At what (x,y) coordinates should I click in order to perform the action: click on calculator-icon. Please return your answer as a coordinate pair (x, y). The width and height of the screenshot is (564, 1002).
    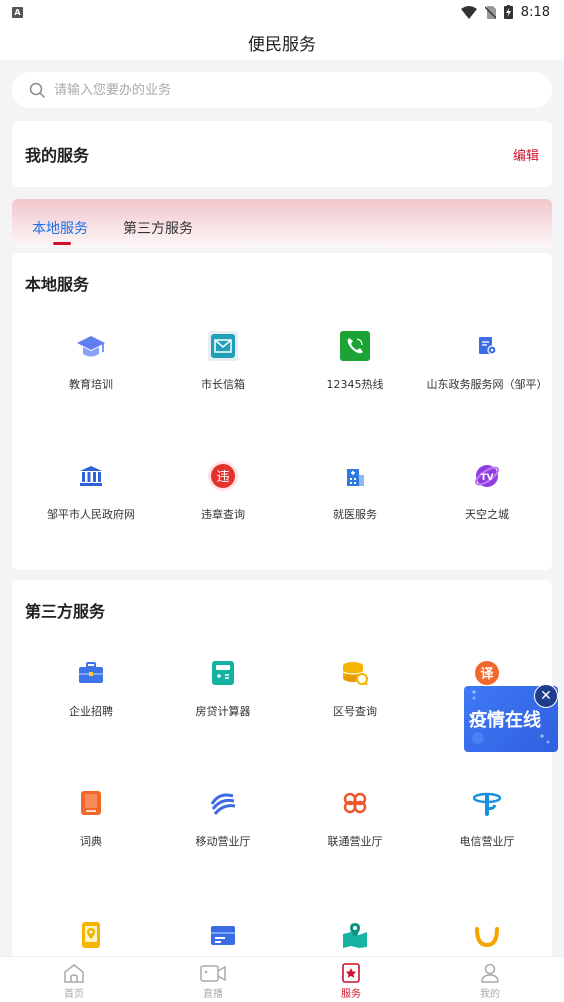
    Looking at the image, I should click on (223, 673).